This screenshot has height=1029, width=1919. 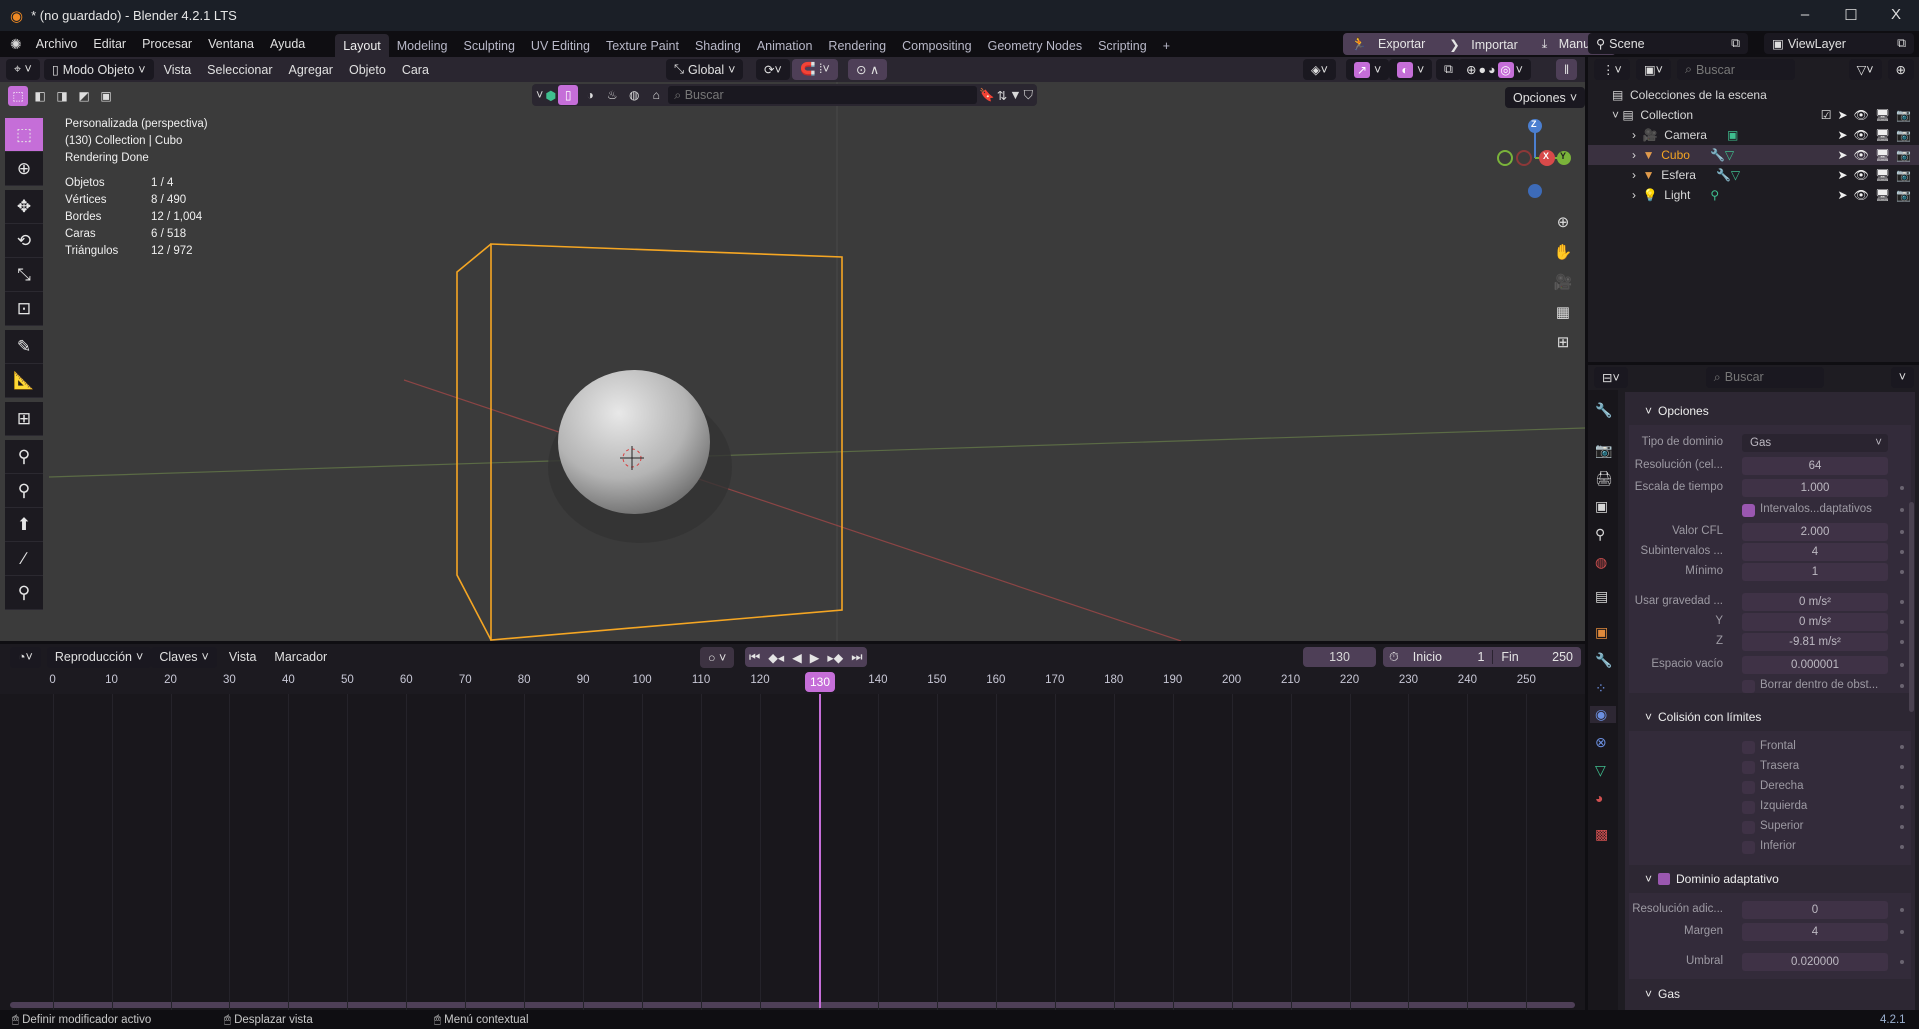 I want to click on chevron-down-icon: ˅, so click(x=1902, y=377).